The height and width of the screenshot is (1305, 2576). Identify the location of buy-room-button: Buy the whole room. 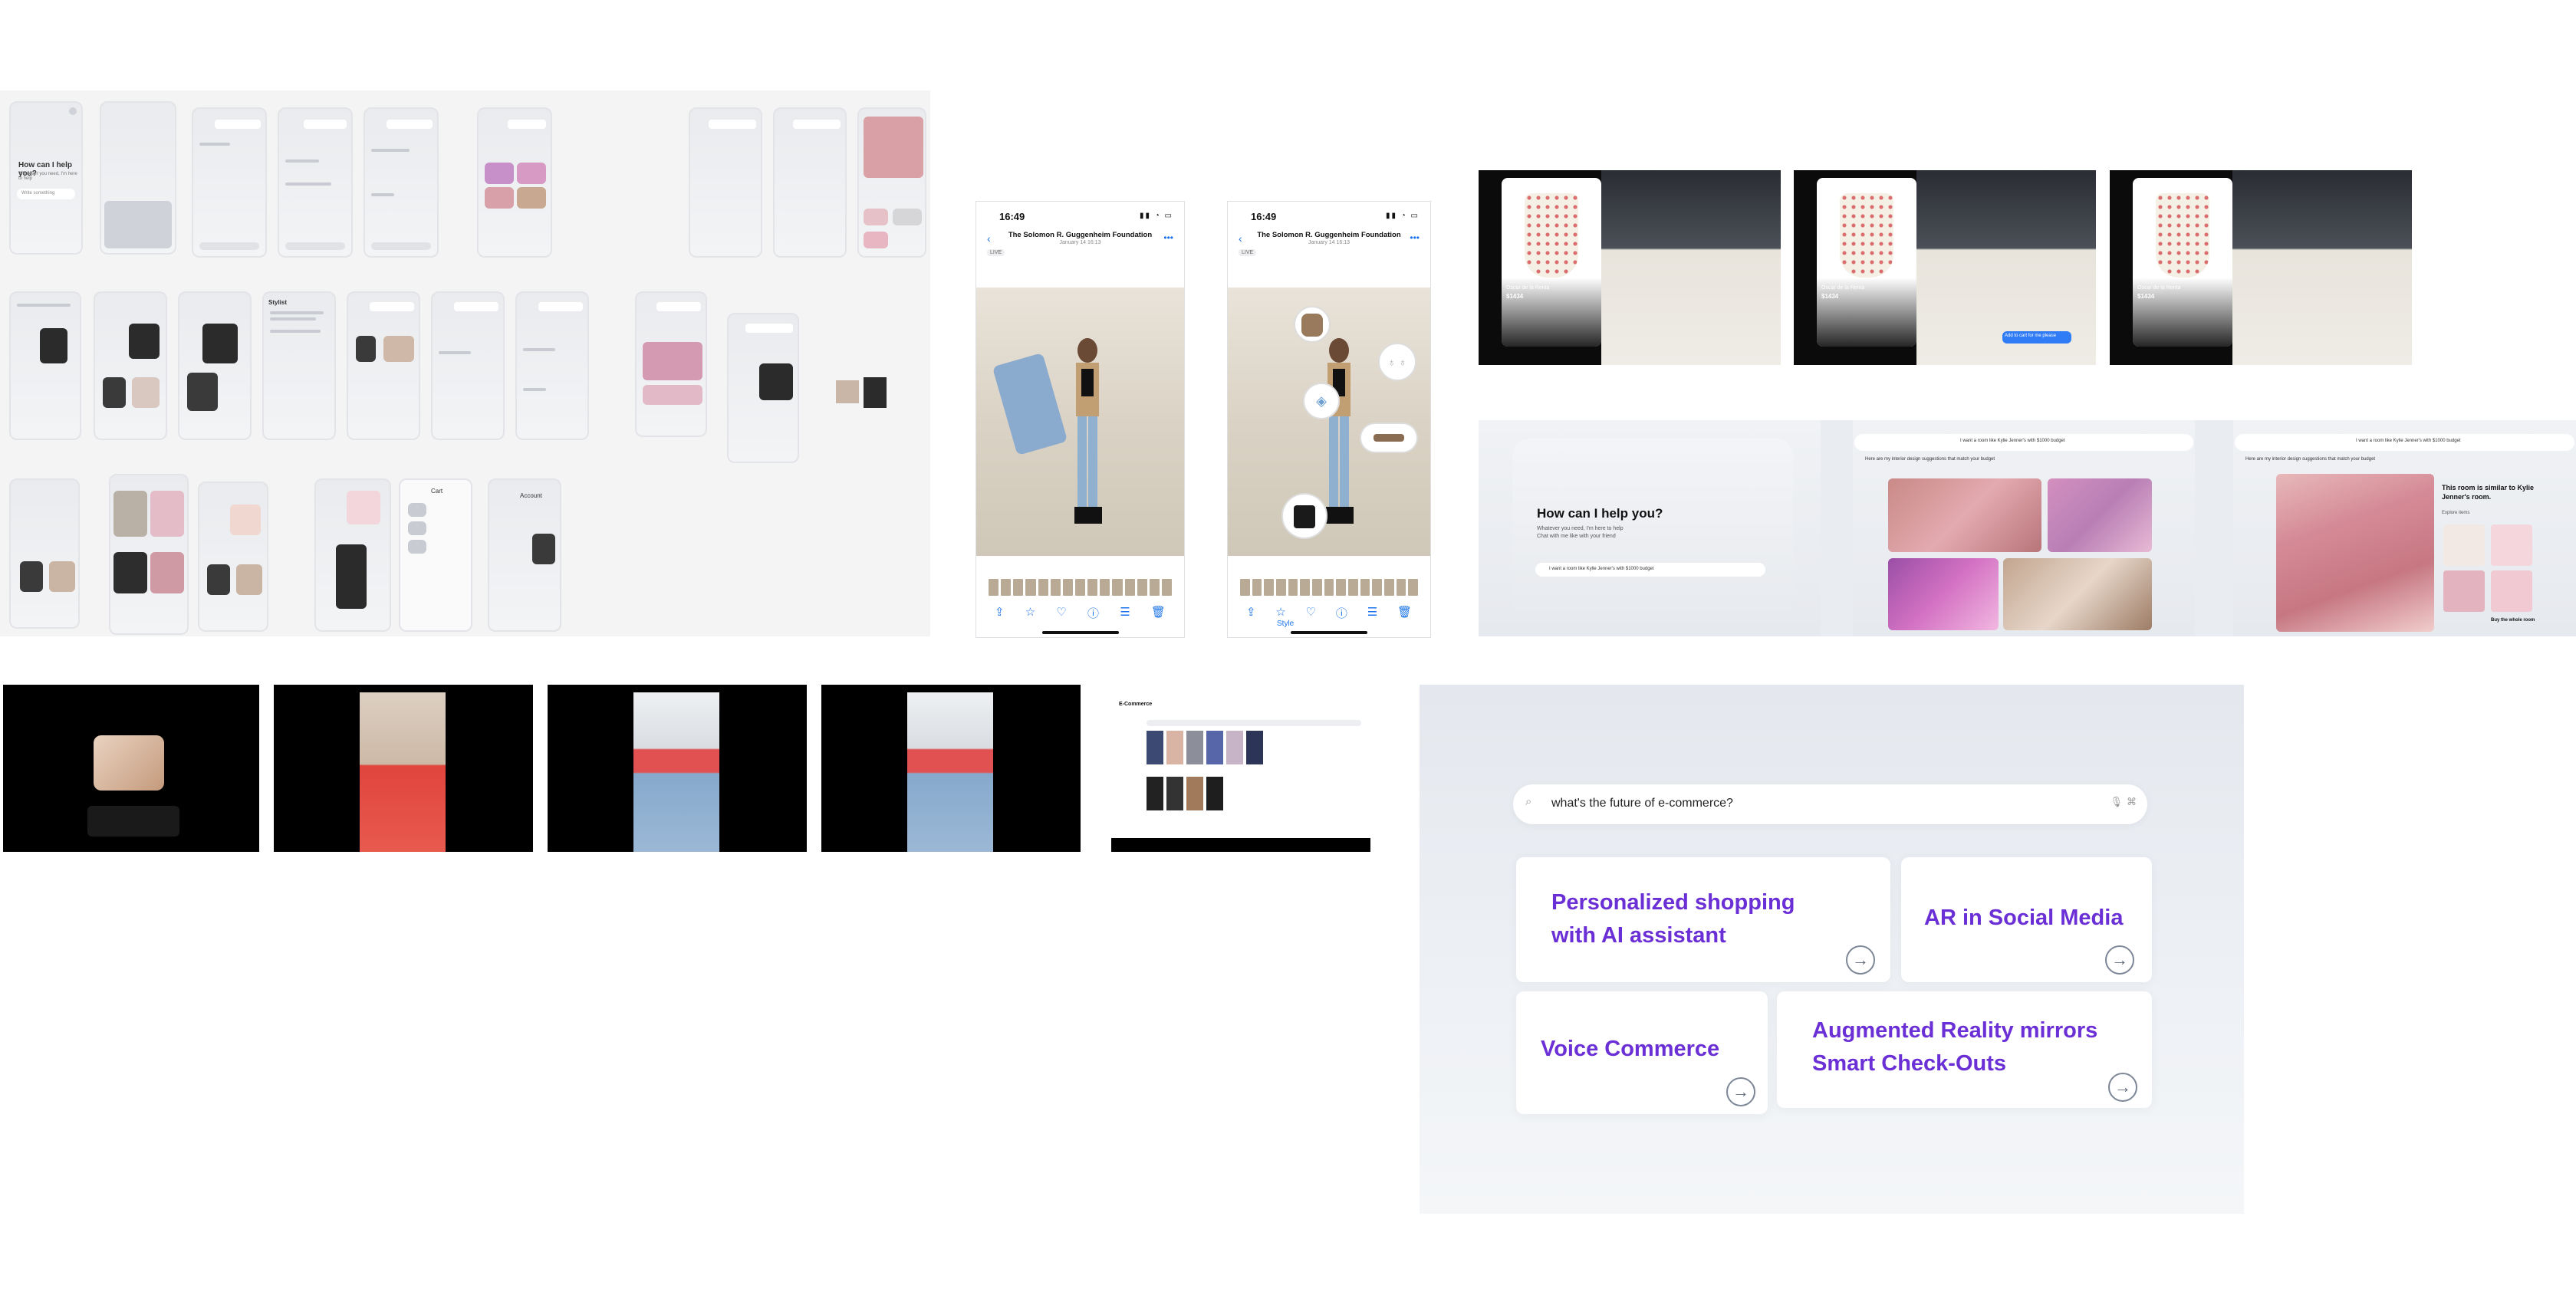
(2513, 620).